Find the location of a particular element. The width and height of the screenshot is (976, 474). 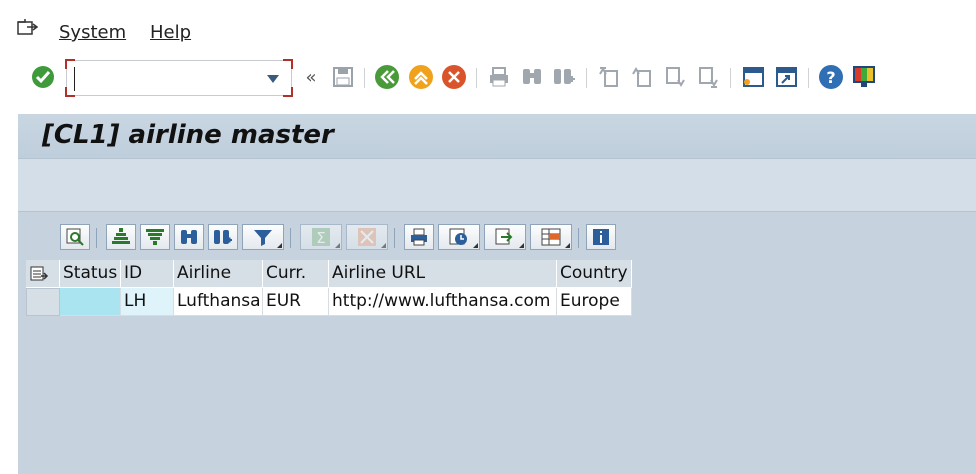

application-toolbar is located at coordinates (497, 185).